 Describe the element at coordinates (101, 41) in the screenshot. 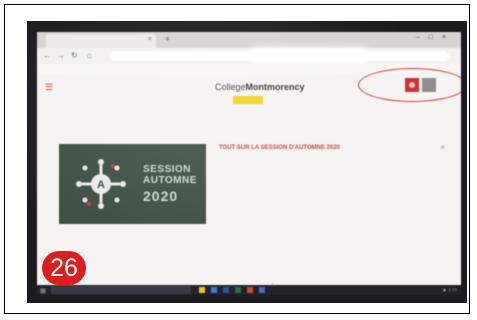

I see `browser-tab: ×` at that location.